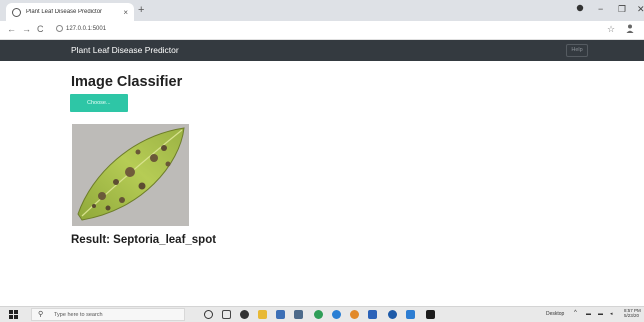 The image size is (644, 322). Describe the element at coordinates (298, 314) in the screenshot. I see `app-icon` at that location.